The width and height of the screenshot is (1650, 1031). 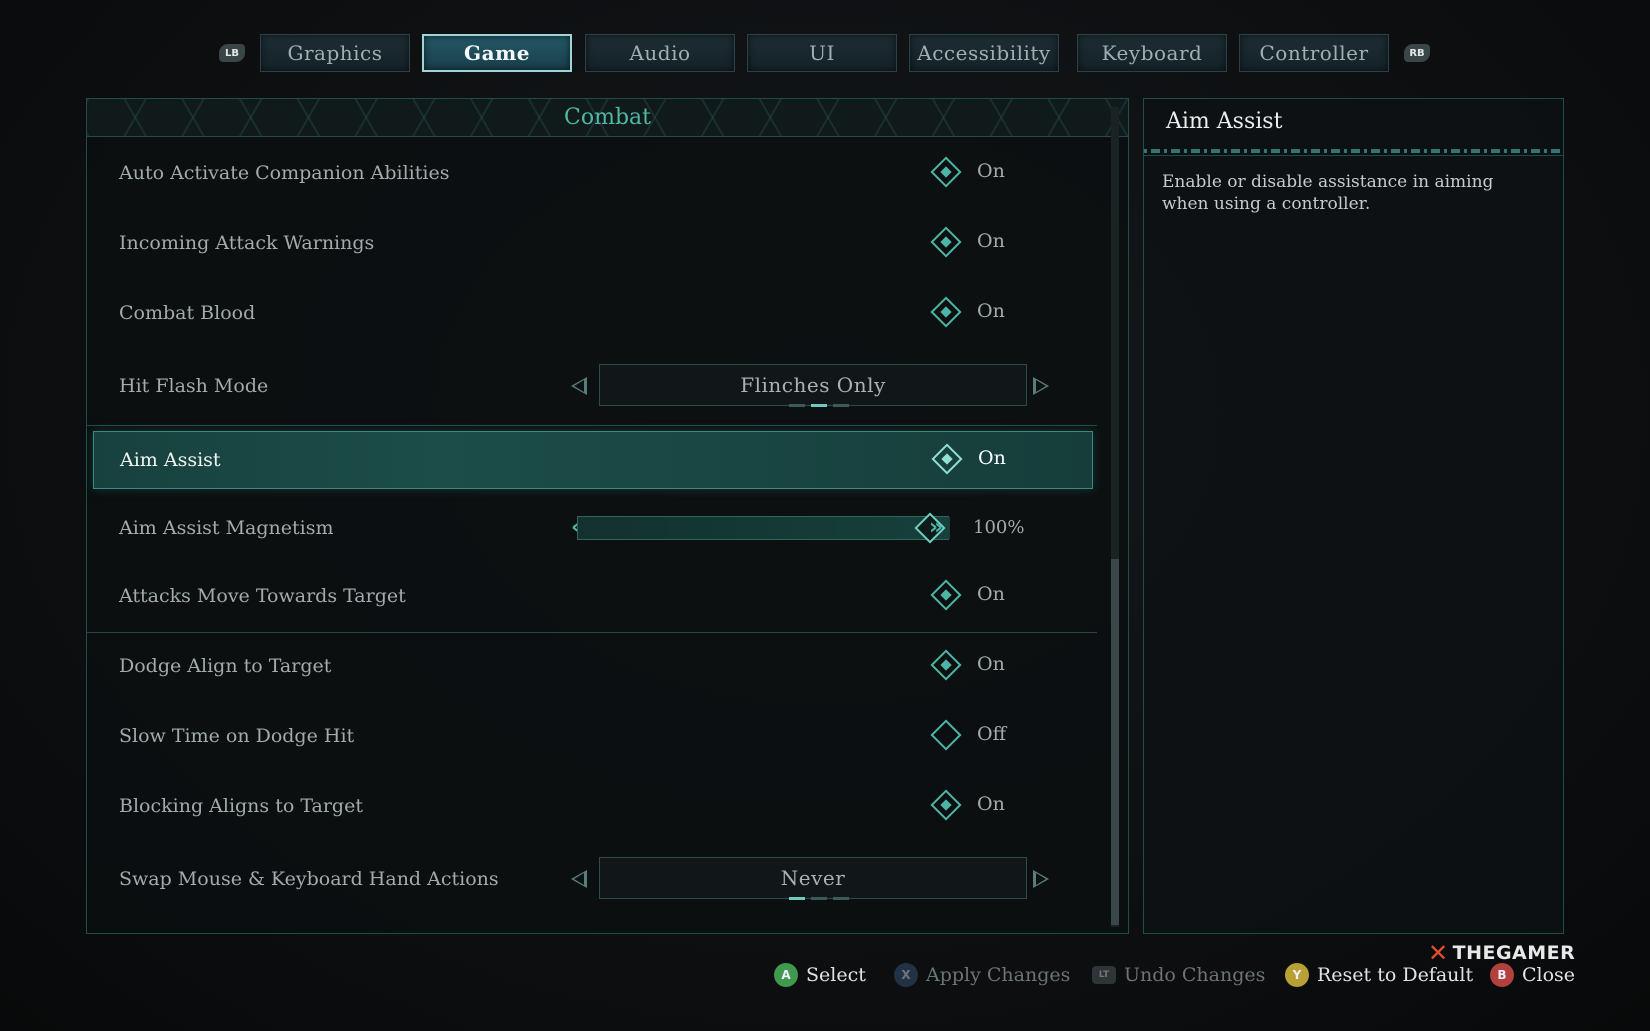 What do you see at coordinates (906, 975) in the screenshot?
I see `x-button-icon: X` at bounding box center [906, 975].